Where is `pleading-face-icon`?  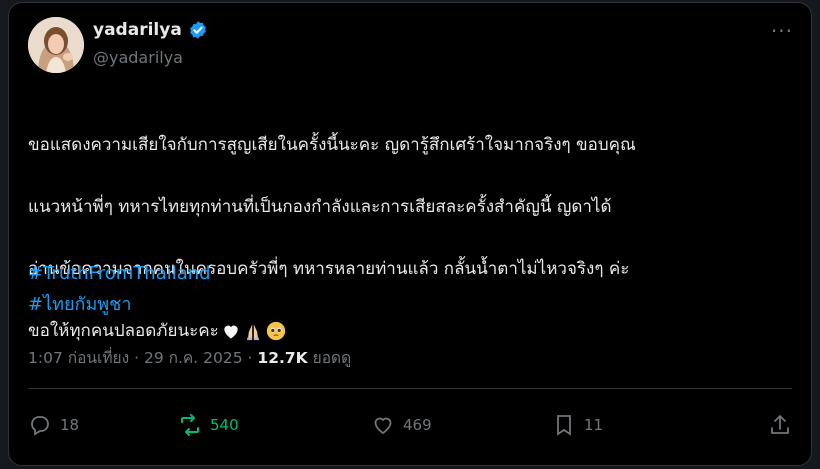
pleading-face-icon is located at coordinates (275, 331).